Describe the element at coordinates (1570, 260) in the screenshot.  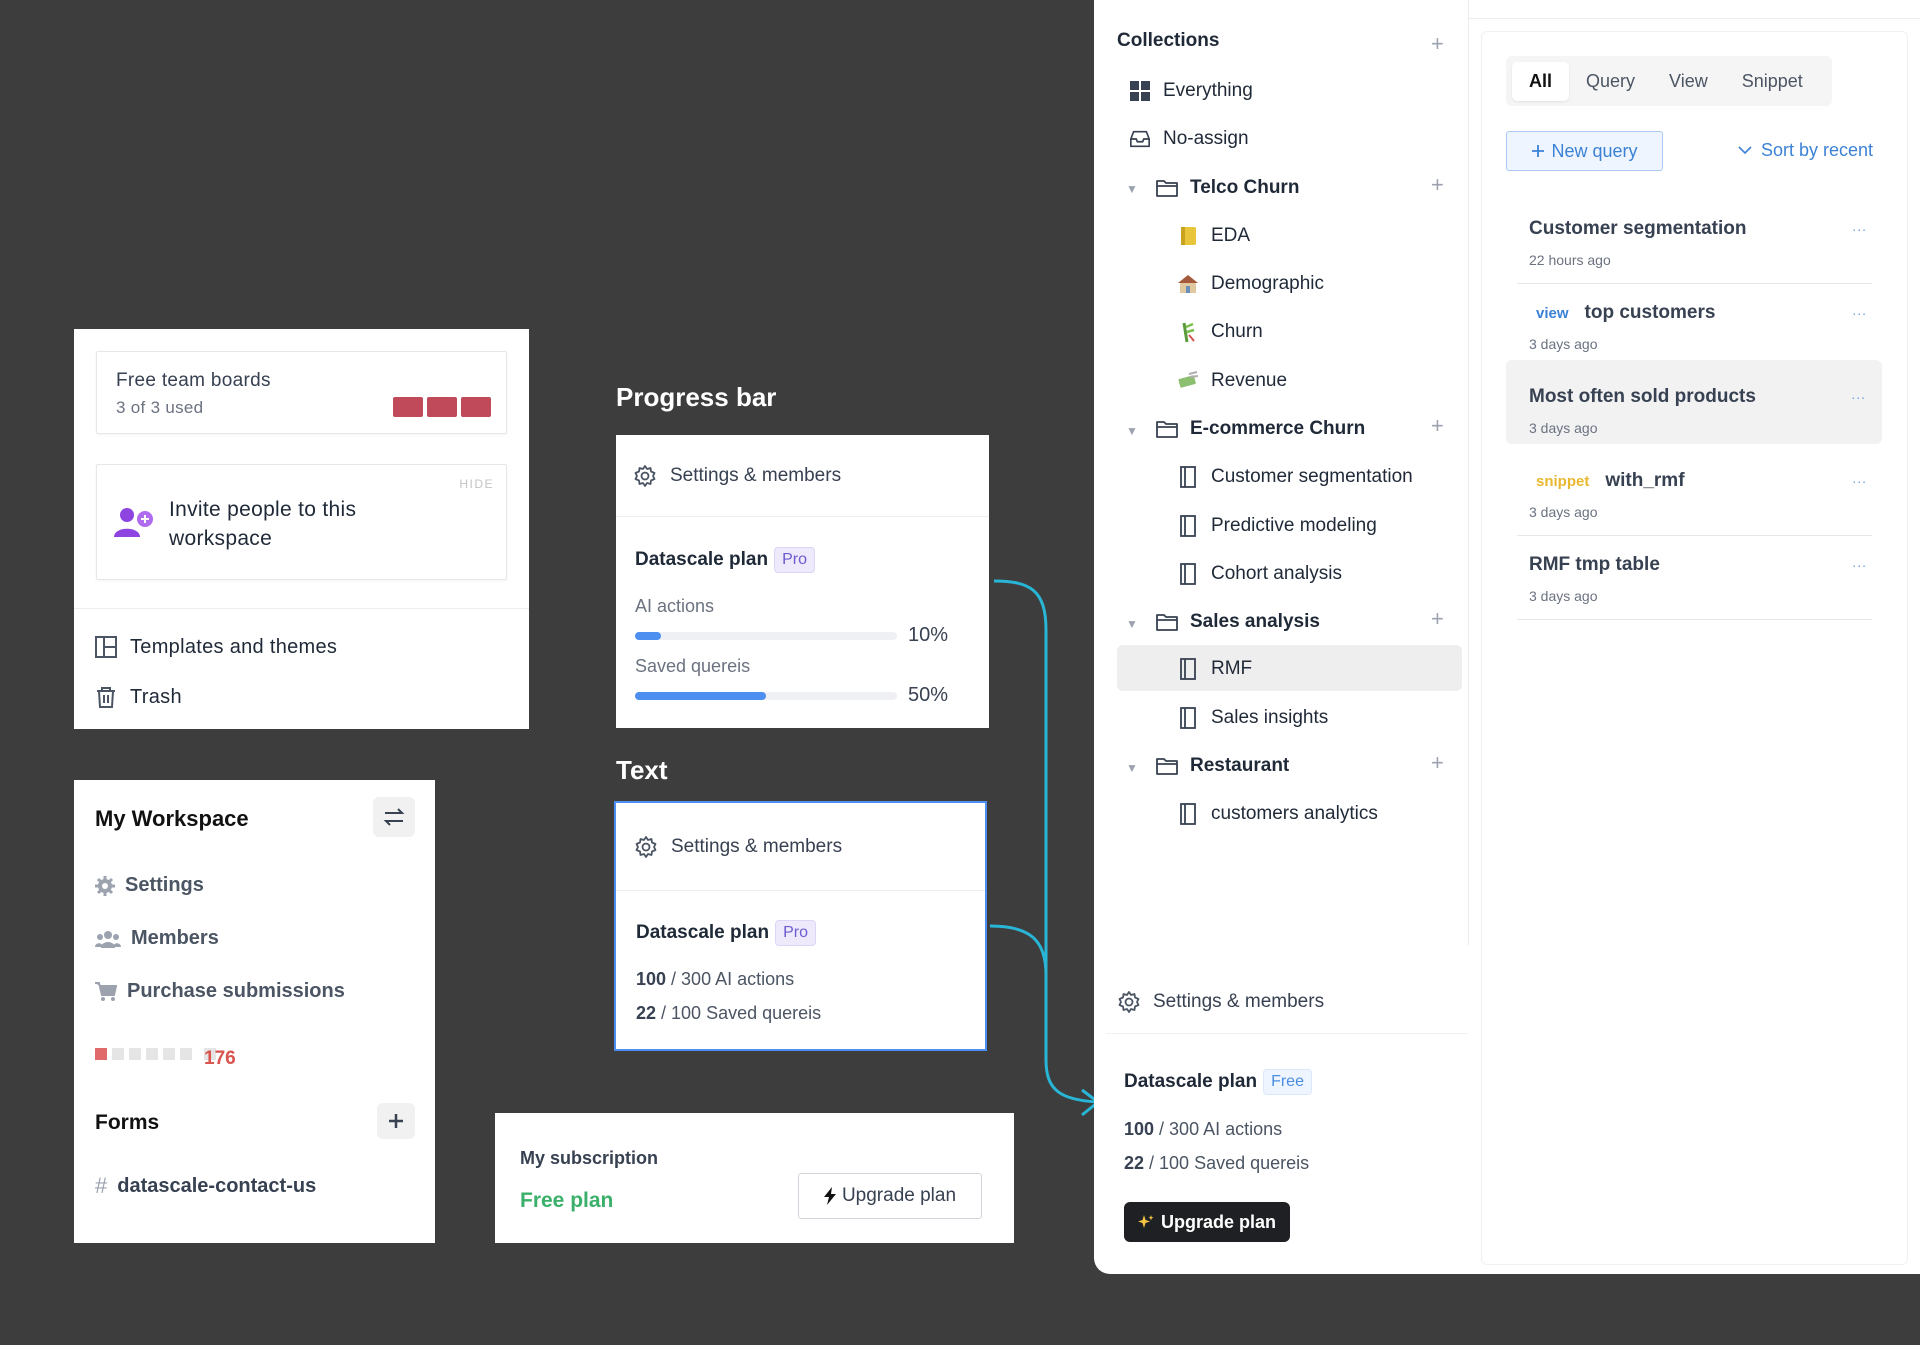
I see `query-time: 22 hours ago` at that location.